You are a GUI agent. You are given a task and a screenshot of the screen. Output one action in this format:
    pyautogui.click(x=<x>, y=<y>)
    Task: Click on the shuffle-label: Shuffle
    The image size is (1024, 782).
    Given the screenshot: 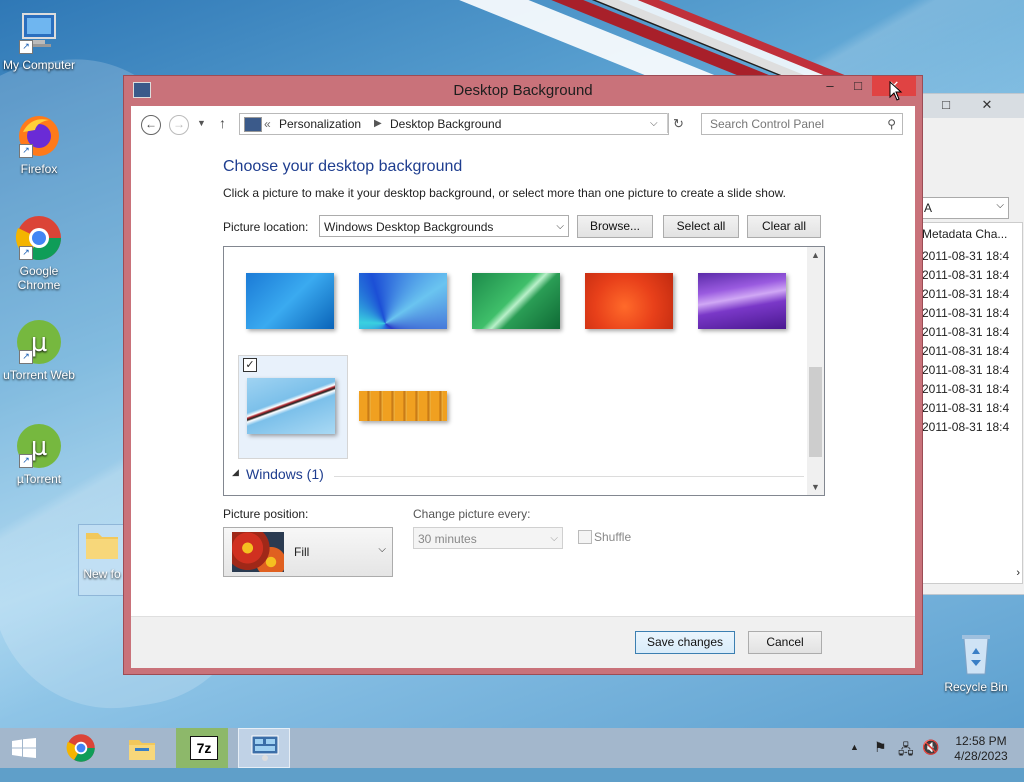 What is the action you would take?
    pyautogui.click(x=613, y=537)
    